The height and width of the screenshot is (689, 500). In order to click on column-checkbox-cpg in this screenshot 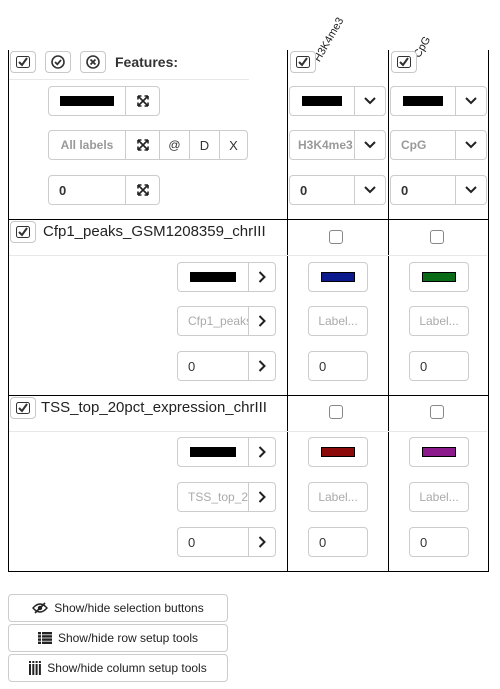, I will do `click(404, 62)`.